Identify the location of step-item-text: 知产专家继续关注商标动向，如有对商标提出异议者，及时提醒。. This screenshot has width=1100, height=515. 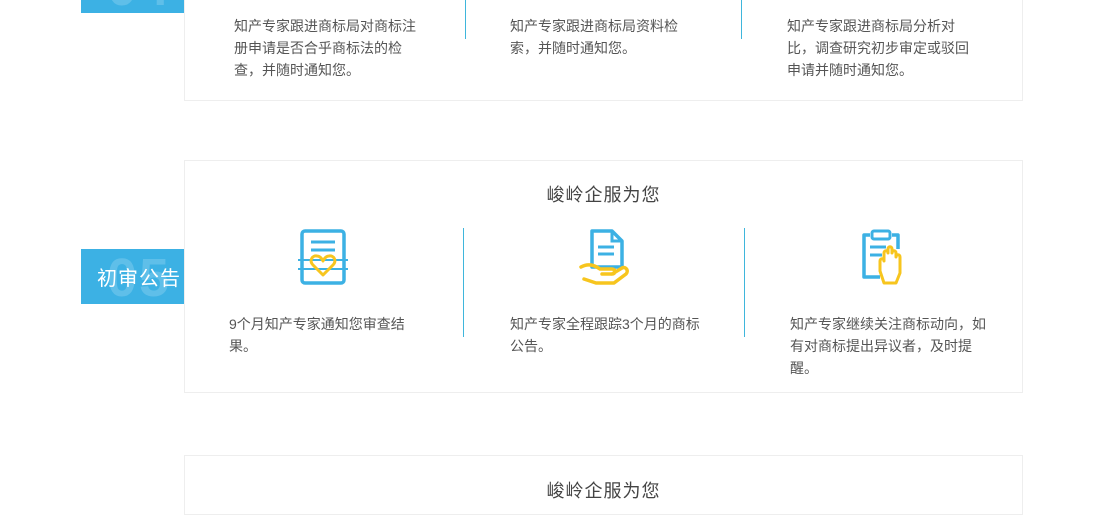
(888, 346).